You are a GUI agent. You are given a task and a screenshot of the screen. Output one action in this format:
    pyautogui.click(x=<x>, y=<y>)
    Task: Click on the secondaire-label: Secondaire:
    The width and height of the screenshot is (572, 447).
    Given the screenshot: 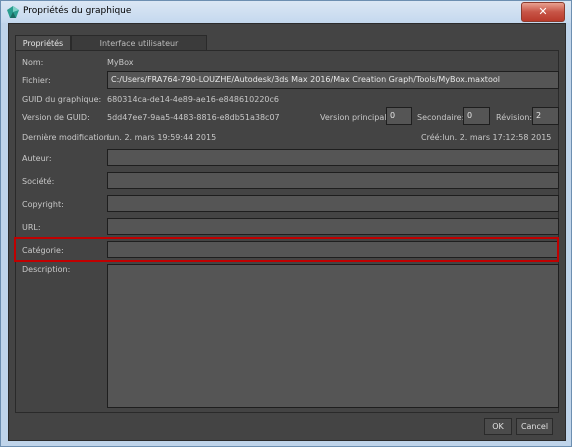 What is the action you would take?
    pyautogui.click(x=441, y=117)
    